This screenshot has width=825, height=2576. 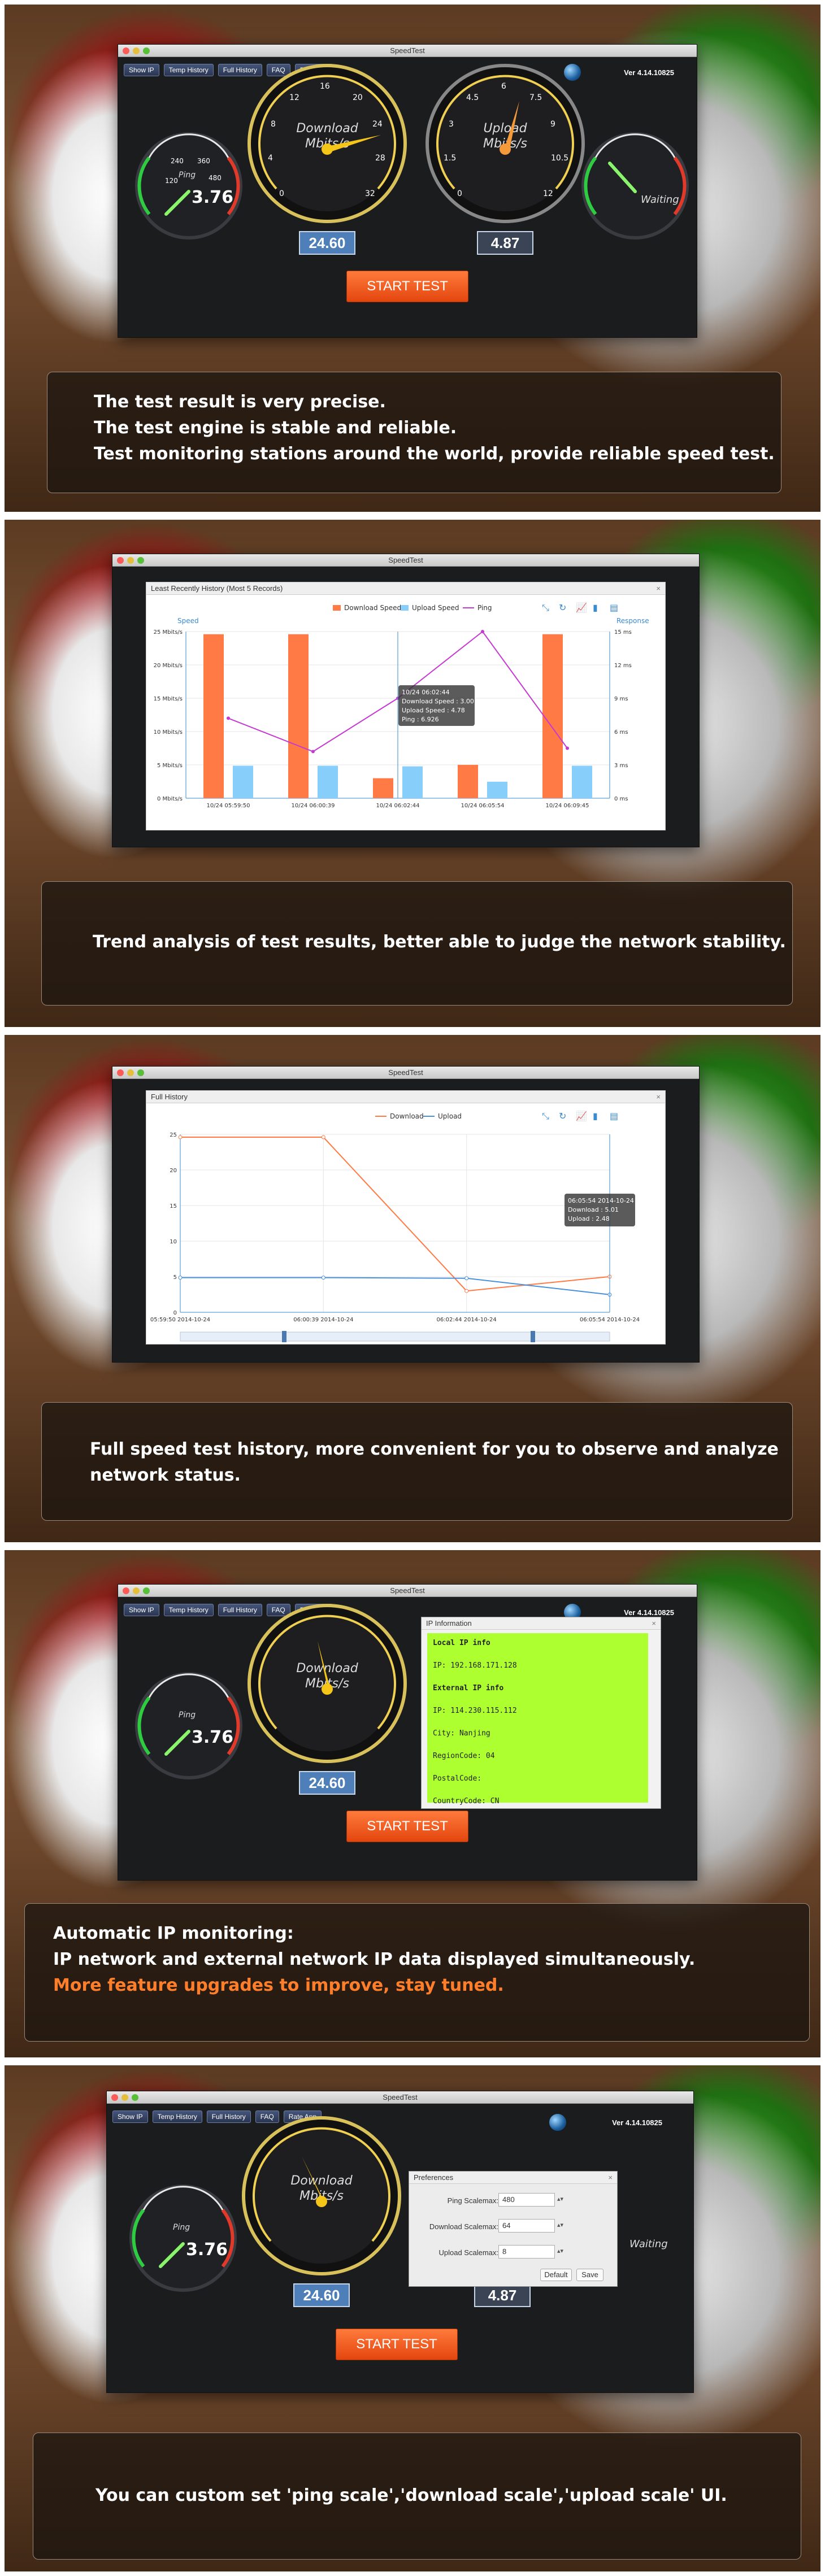 I want to click on download-tick: 12, so click(x=294, y=97).